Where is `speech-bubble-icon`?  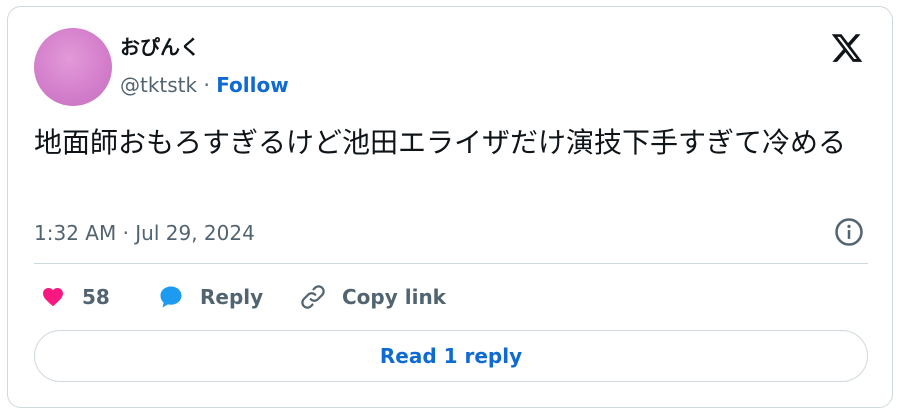
speech-bubble-icon is located at coordinates (171, 297).